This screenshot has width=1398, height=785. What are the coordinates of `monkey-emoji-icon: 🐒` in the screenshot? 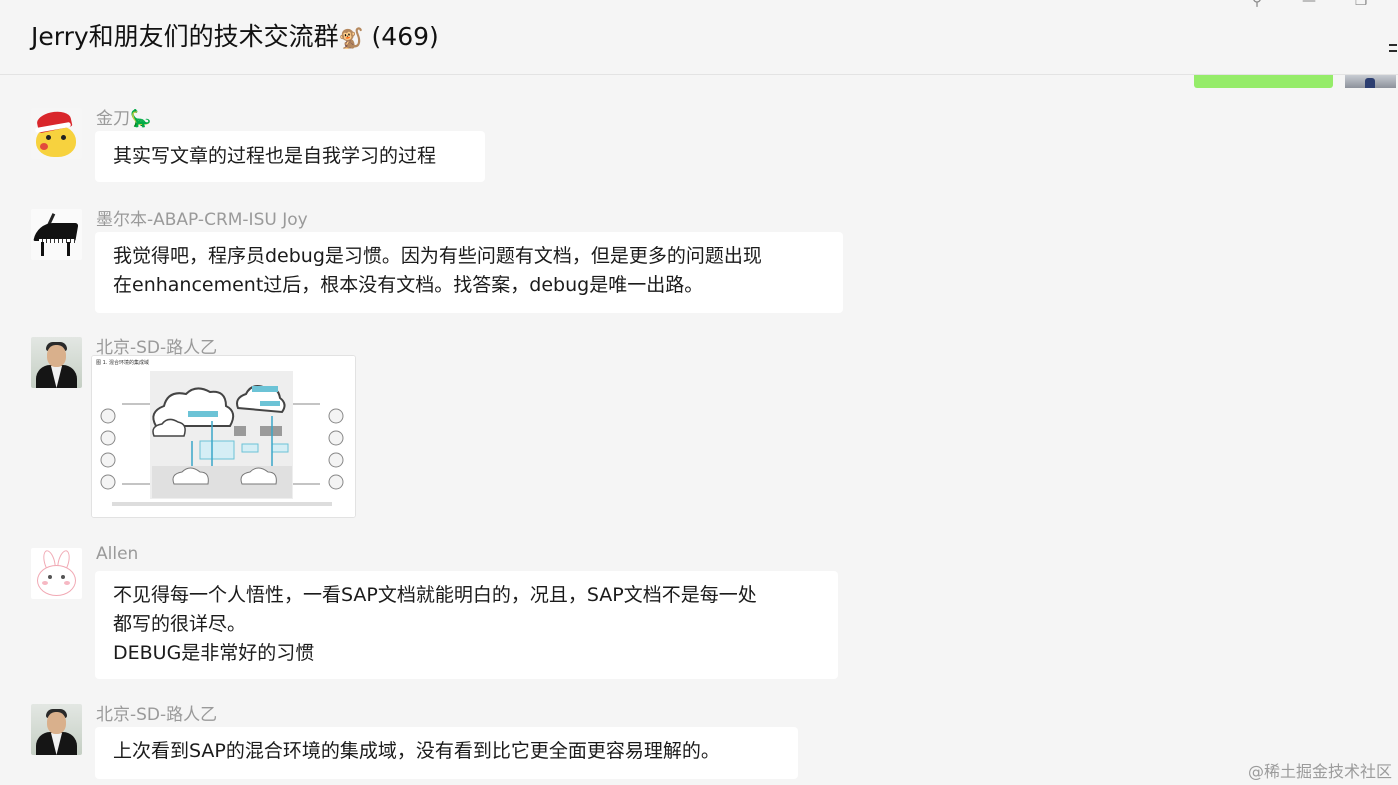 It's located at (351, 38).